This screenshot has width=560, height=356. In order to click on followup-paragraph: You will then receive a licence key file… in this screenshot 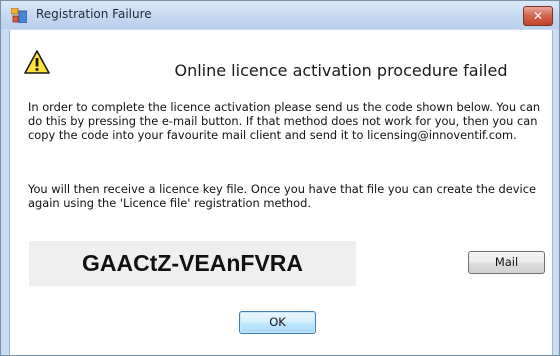, I will do `click(282, 196)`.